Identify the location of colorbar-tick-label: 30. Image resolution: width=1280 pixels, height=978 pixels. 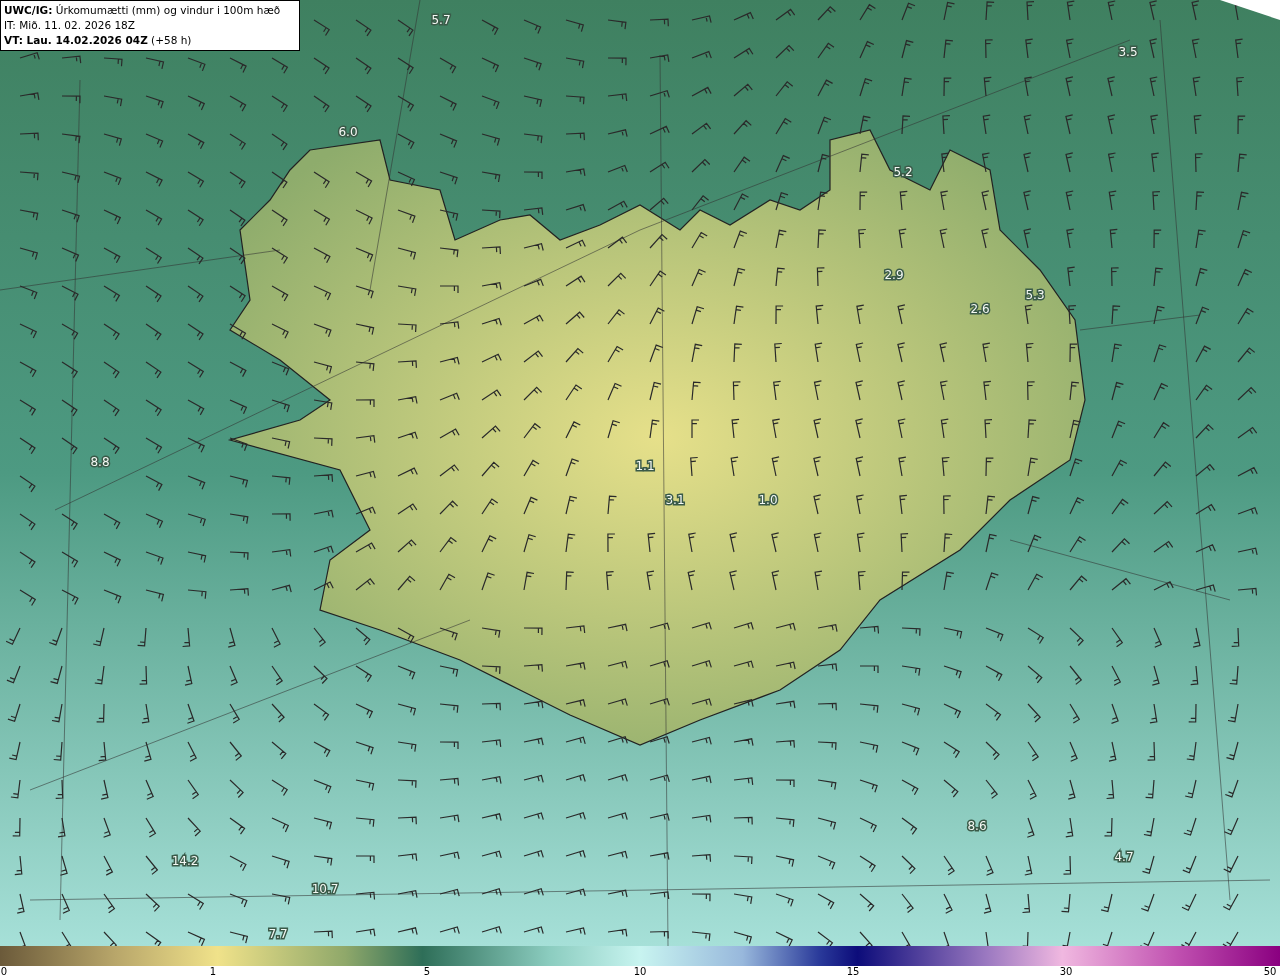
(1066, 972).